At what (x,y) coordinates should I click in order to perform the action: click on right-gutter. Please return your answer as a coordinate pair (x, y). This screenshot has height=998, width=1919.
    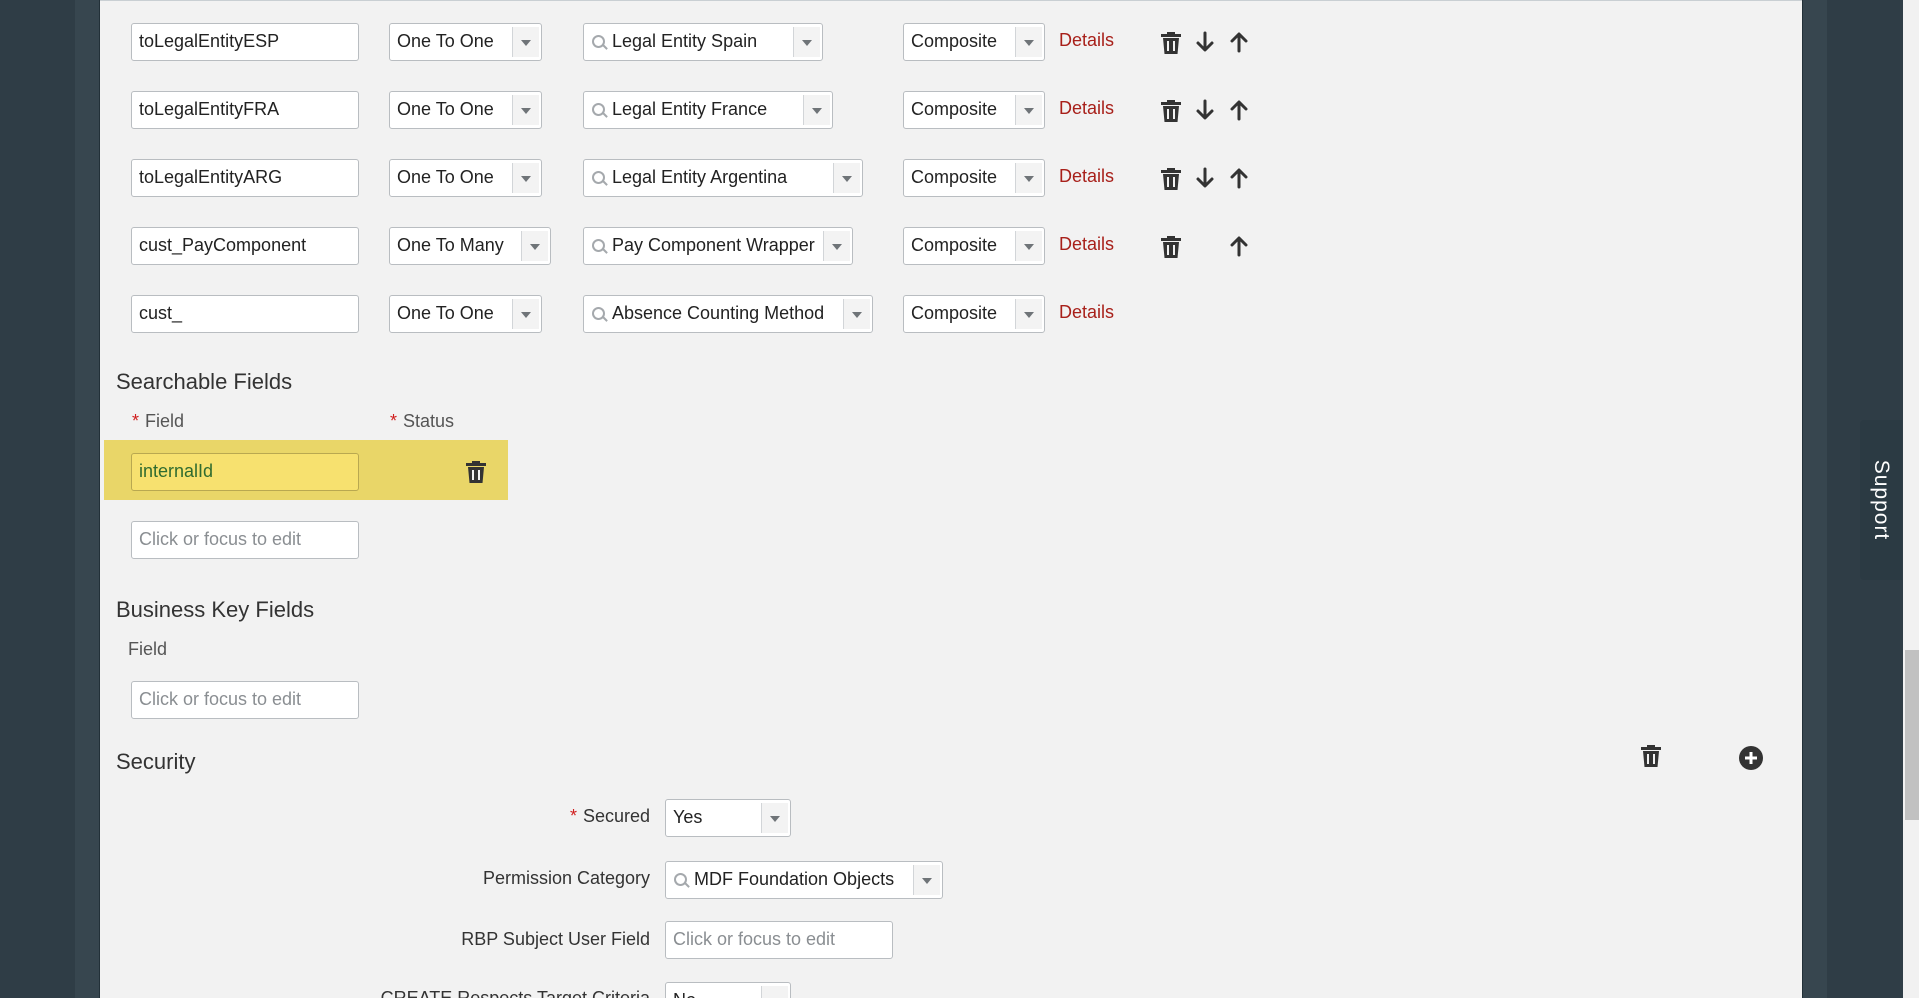
    Looking at the image, I should click on (1814, 499).